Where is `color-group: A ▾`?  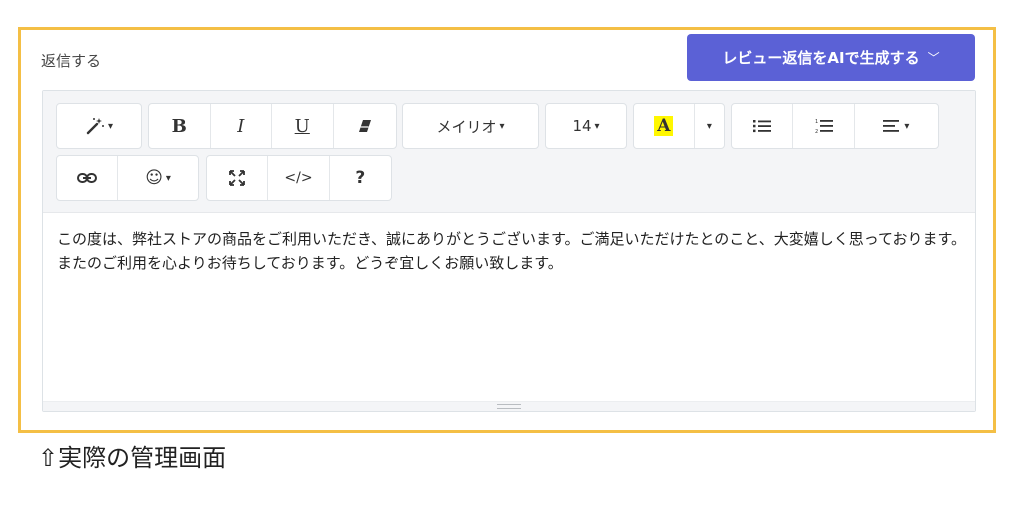
color-group: A ▾ is located at coordinates (679, 126).